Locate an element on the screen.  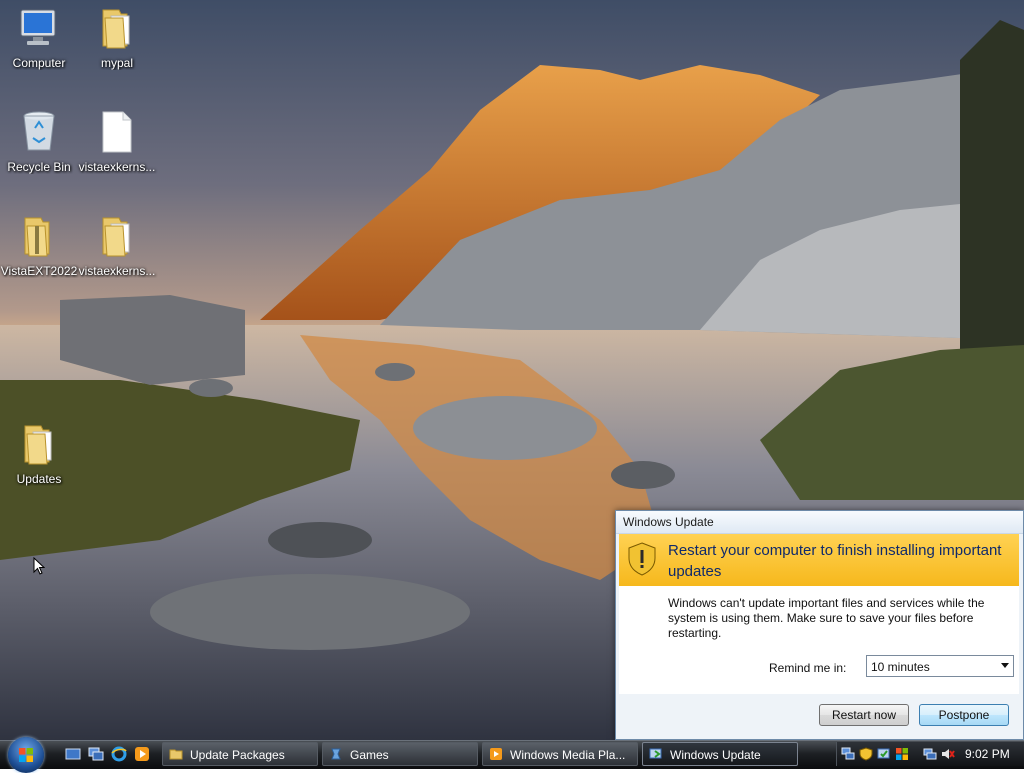
desktop-icon-label: Recycle Bin is located at coordinates (39, 167).